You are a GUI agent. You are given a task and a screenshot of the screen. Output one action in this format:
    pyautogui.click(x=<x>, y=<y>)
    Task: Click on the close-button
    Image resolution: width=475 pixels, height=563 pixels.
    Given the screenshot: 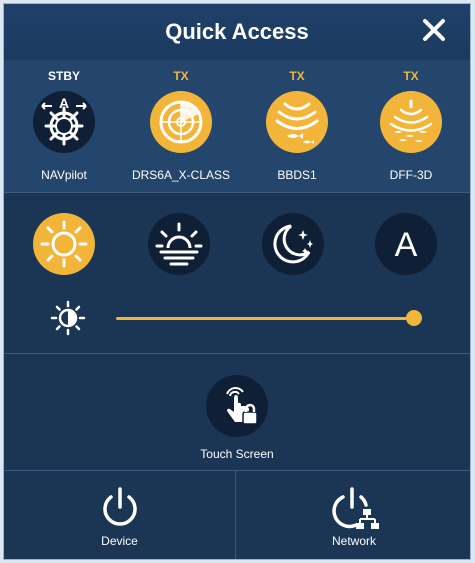 What is the action you would take?
    pyautogui.click(x=434, y=30)
    